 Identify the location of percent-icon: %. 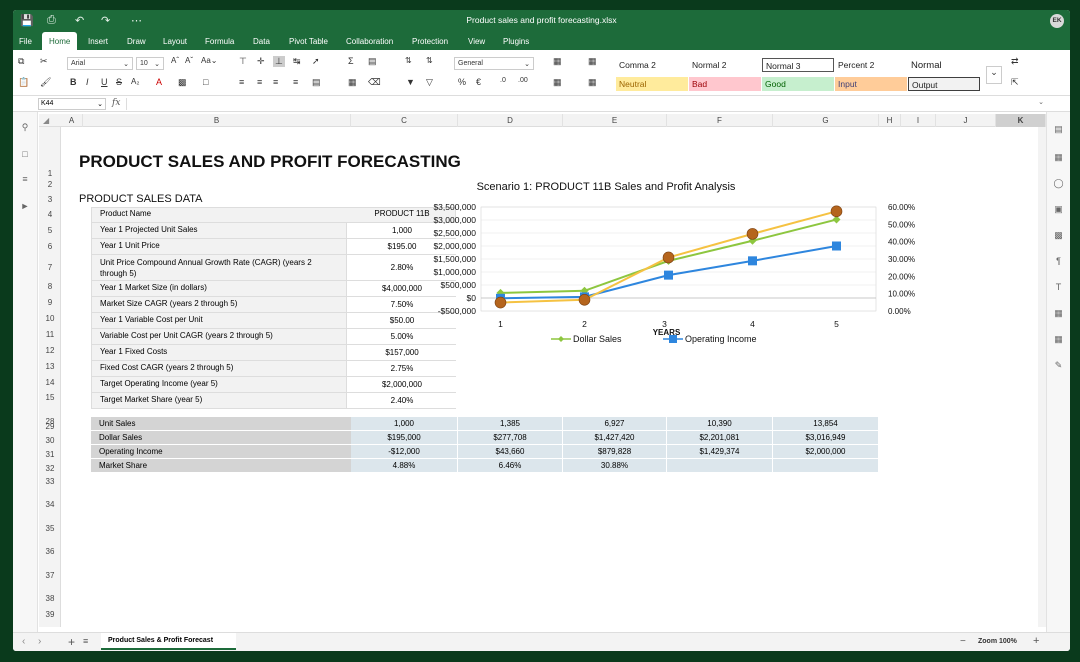
(462, 82).